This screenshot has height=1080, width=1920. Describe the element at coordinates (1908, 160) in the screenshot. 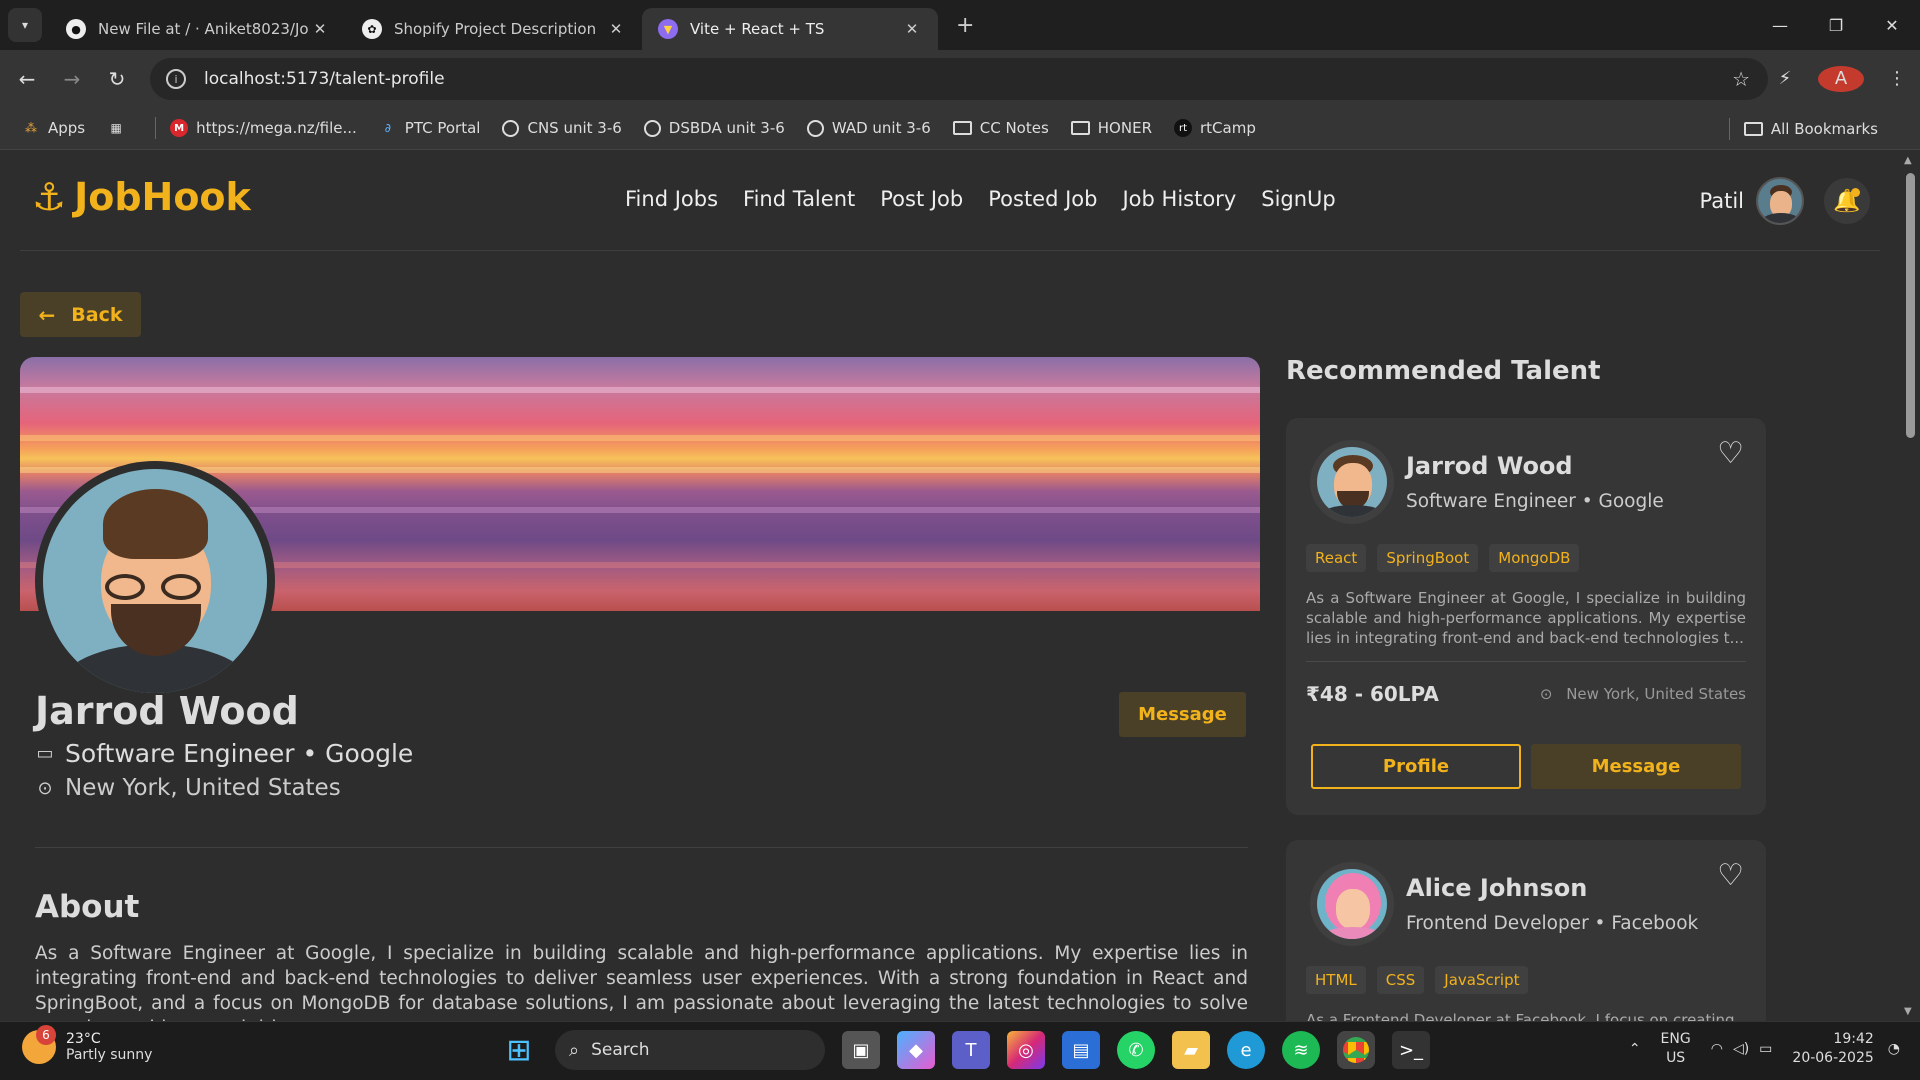

I see `scroll-up-icon: ▲` at that location.